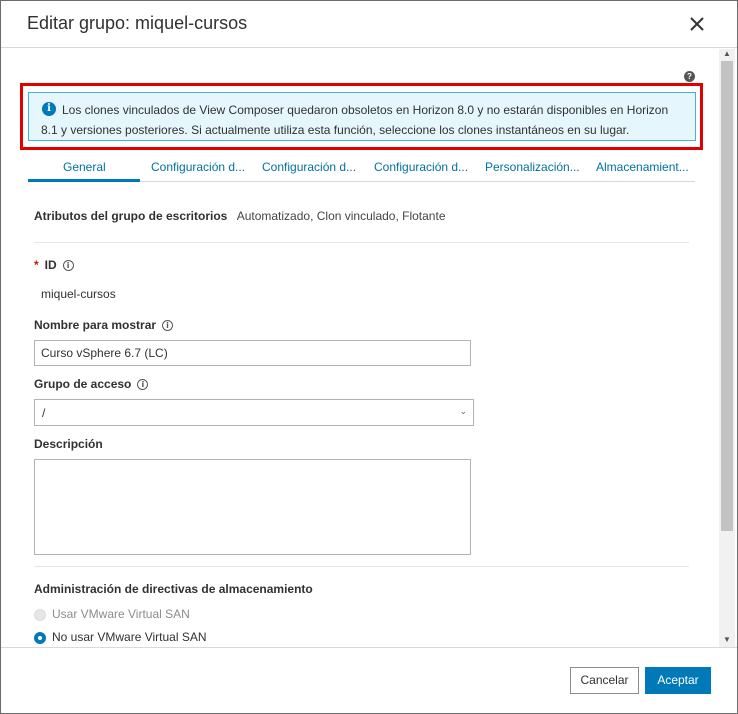  Describe the element at coordinates (137, 23) in the screenshot. I see `dialog-title: Editar grupo: miquel-cursos` at that location.